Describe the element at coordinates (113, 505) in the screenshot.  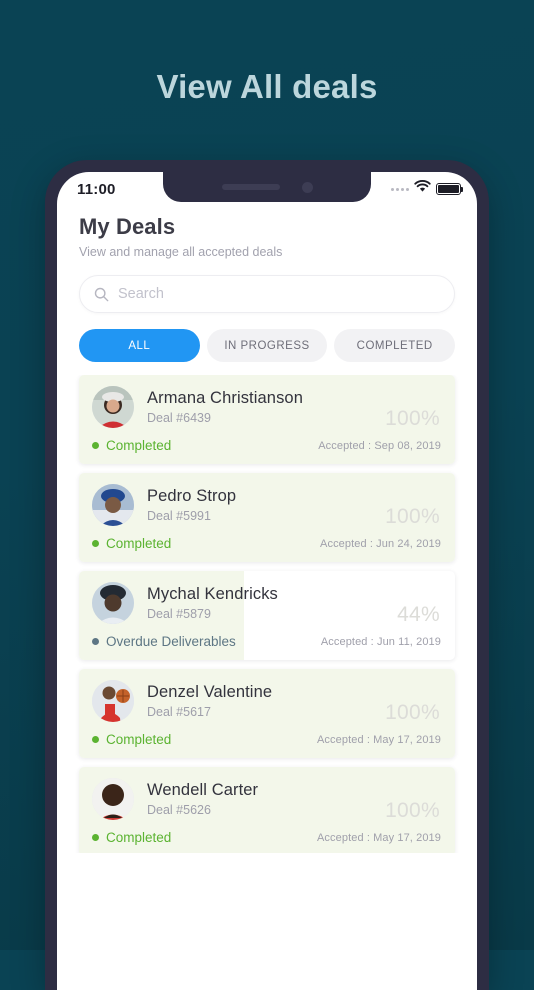
I see `avatar-pedro-strop` at that location.